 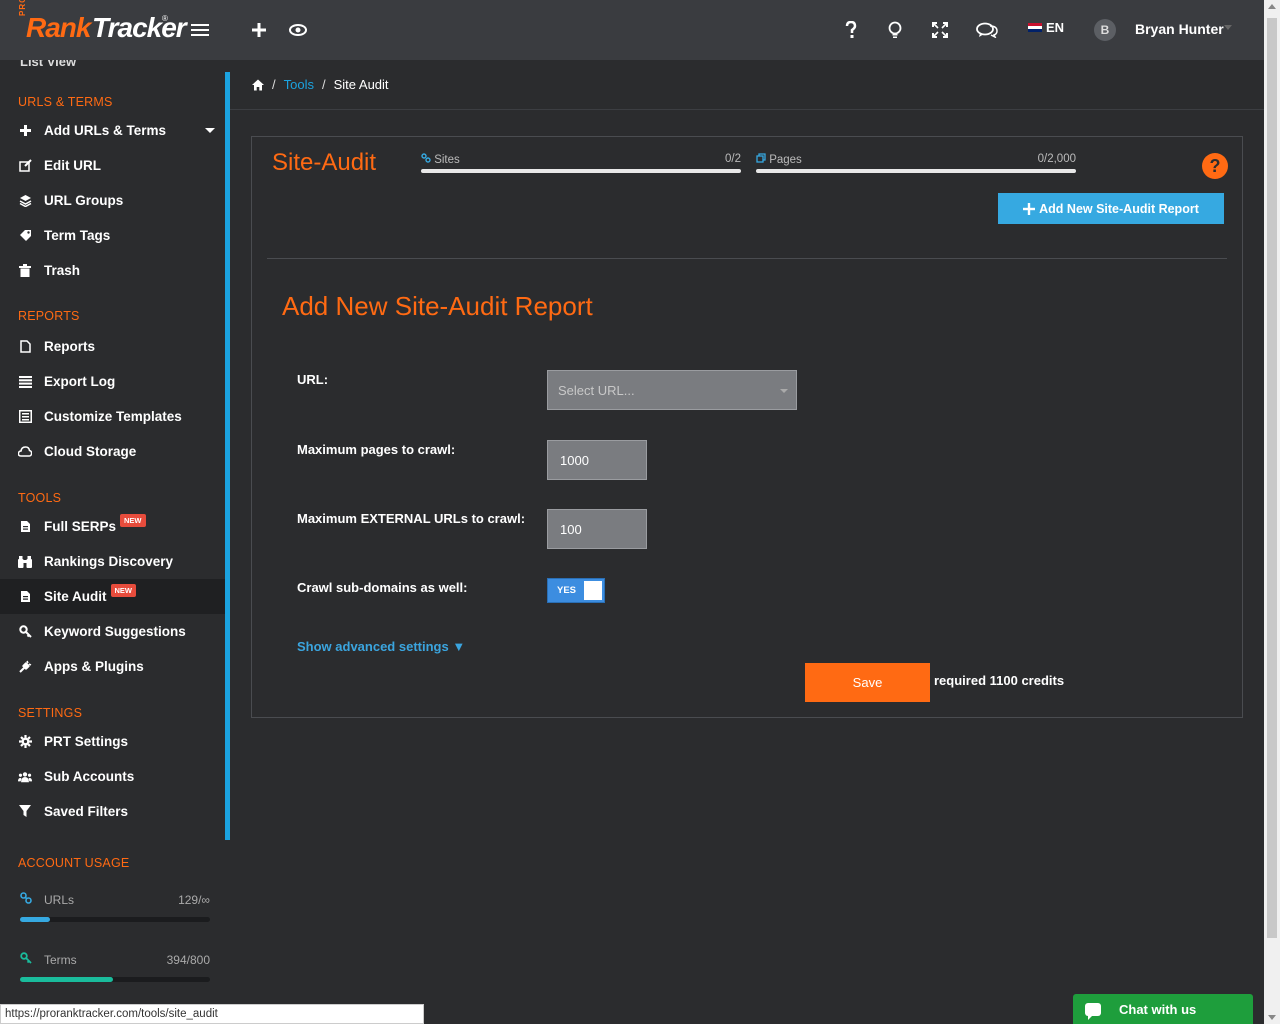 I want to click on sidebar-item-label: Full SERPs, so click(x=80, y=526).